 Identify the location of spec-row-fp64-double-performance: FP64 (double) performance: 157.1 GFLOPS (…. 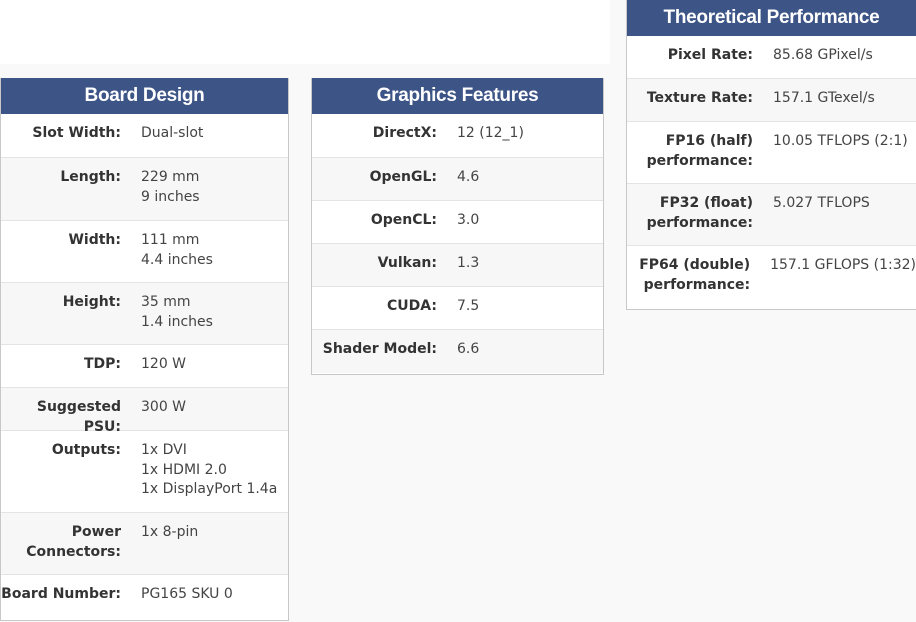
(771, 276).